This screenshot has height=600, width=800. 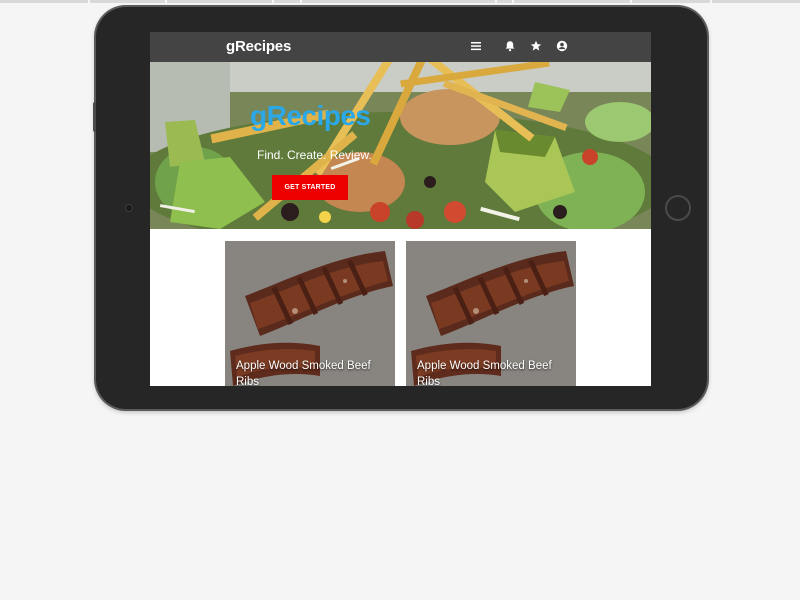 I want to click on hero-tagline: Find. Create. Review., so click(x=314, y=155).